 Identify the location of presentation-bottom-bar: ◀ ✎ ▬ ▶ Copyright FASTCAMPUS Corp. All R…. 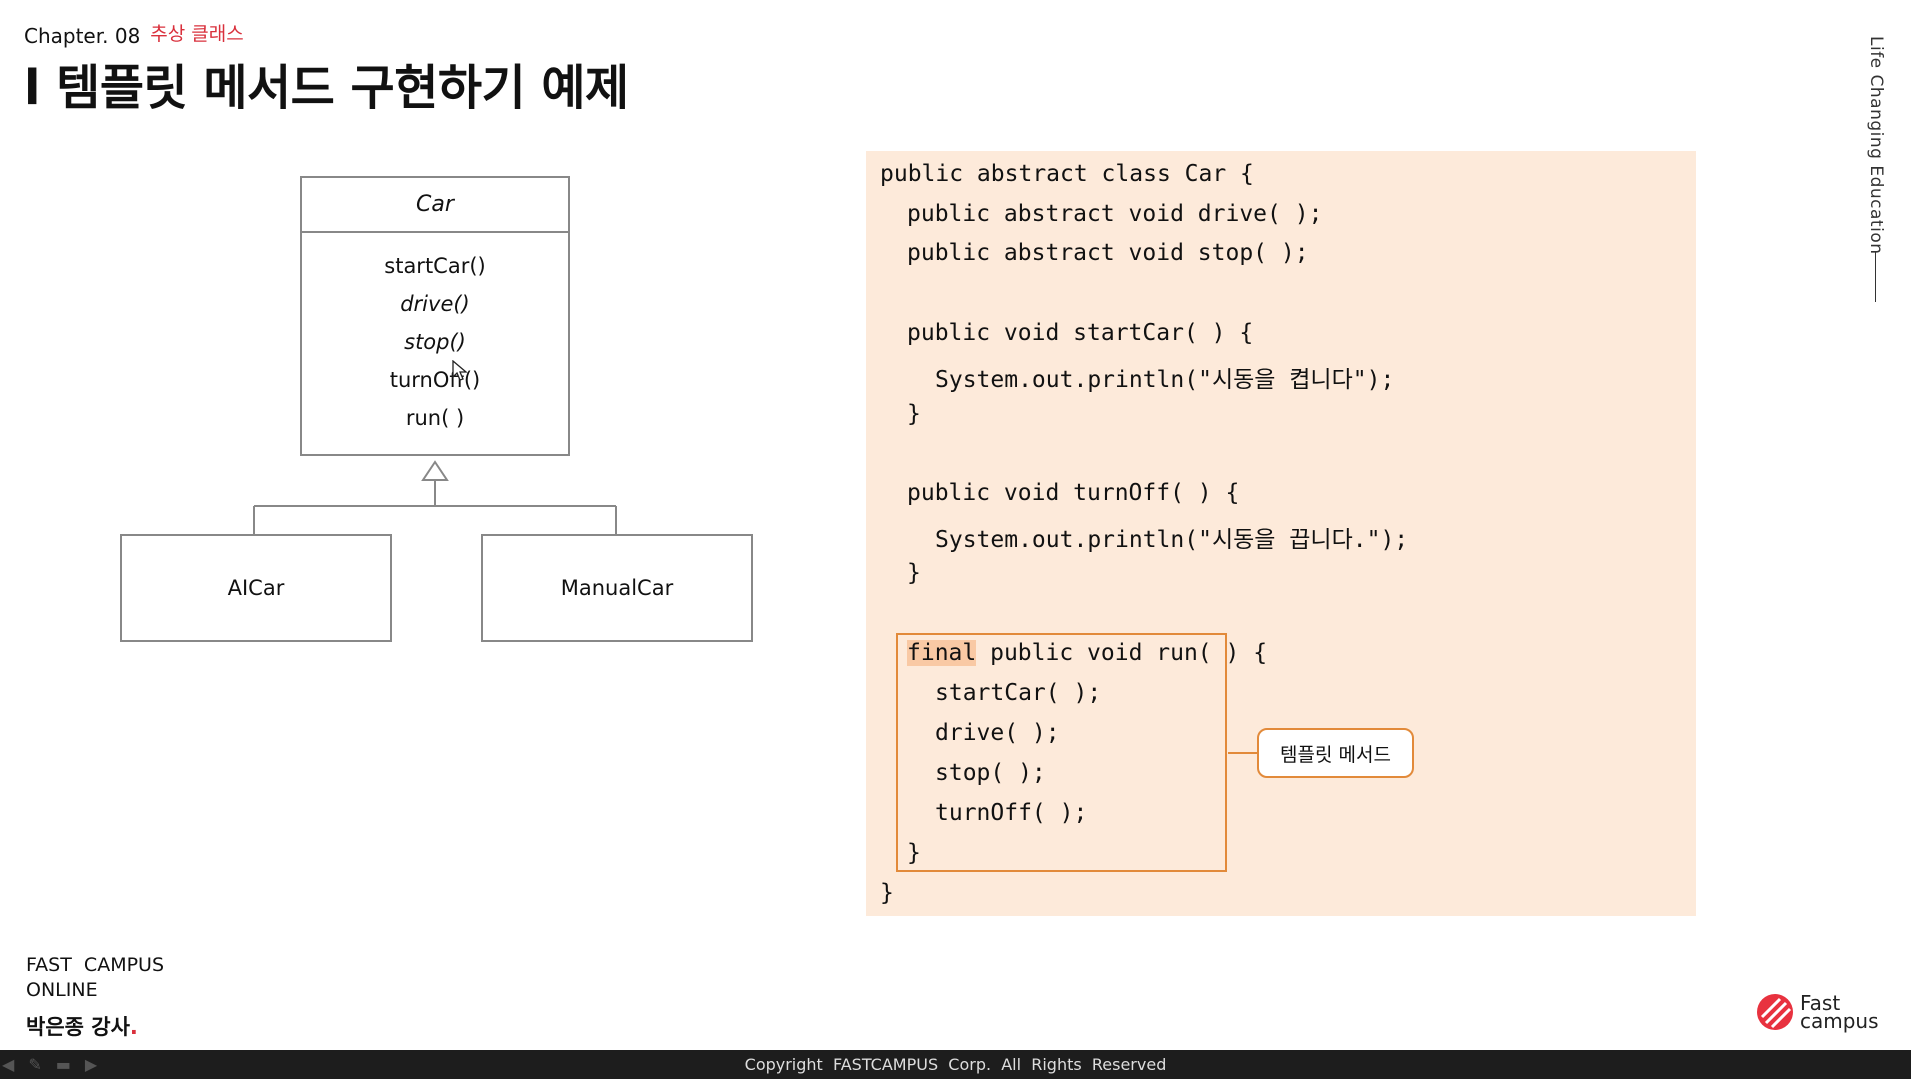
(955, 1064).